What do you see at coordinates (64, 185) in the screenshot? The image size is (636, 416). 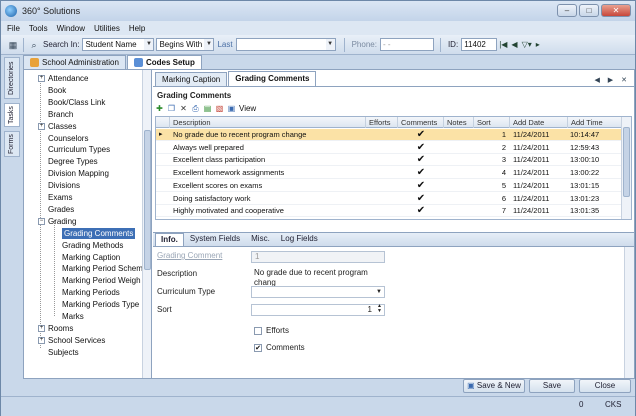 I see `tree-item: Divisions` at bounding box center [64, 185].